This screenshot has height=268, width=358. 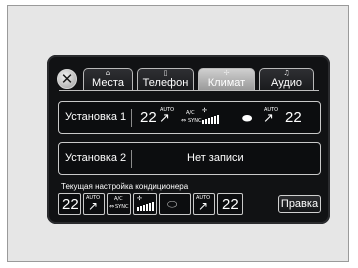 I want to click on current-passenger-temp-box: 22, so click(x=230, y=204).